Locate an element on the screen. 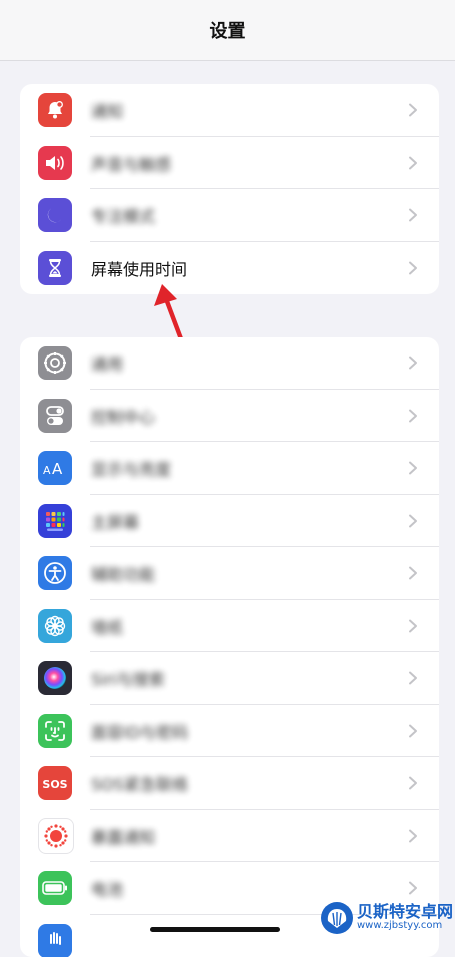 This screenshot has width=455, height=957. settings-row-label: 专注模式 is located at coordinates (123, 215).